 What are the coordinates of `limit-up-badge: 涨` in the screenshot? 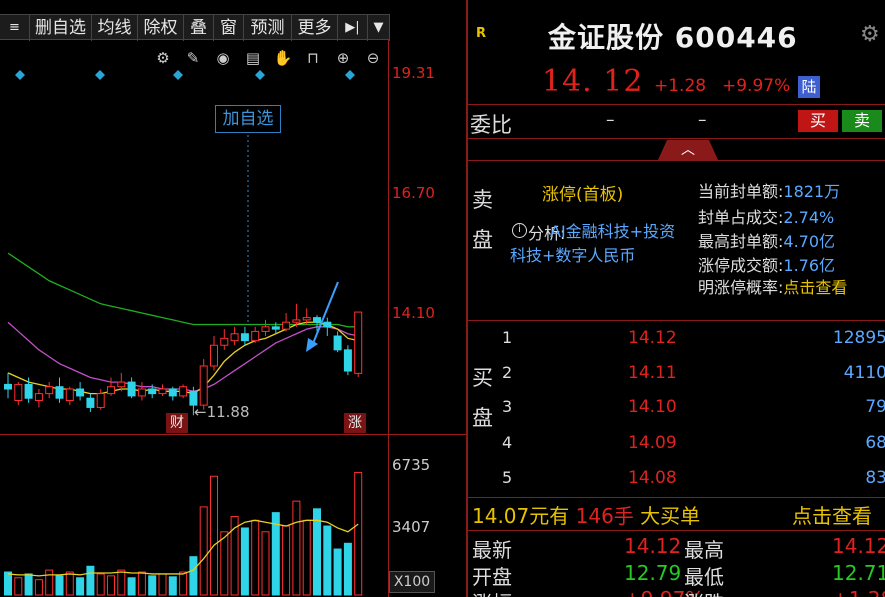 It's located at (355, 423).